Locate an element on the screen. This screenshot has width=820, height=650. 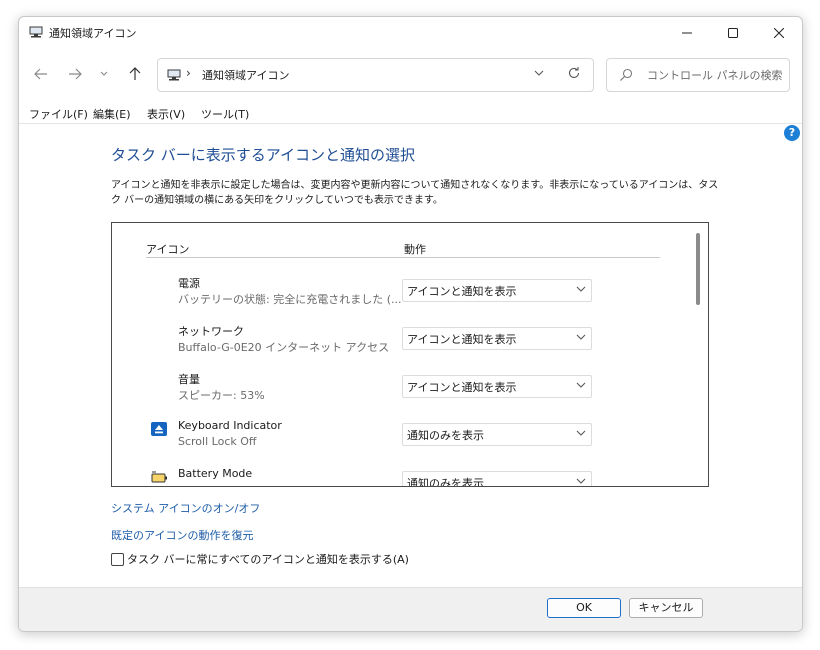
search-input is located at coordinates (714, 75).